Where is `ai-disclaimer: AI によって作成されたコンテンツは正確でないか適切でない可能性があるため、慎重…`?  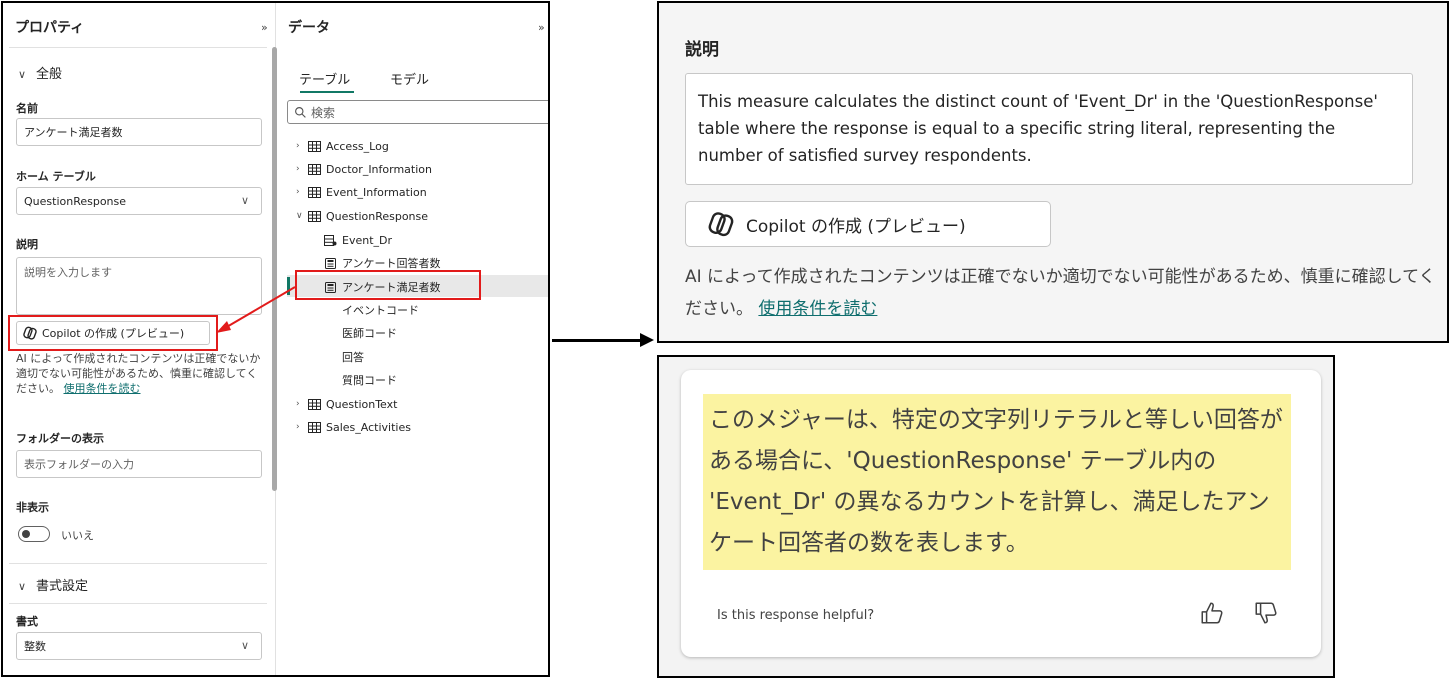
ai-disclaimer: AI によって作成されたコンテンツは正確でないか適切でない可能性があるため、慎重… is located at coordinates (1060, 293).